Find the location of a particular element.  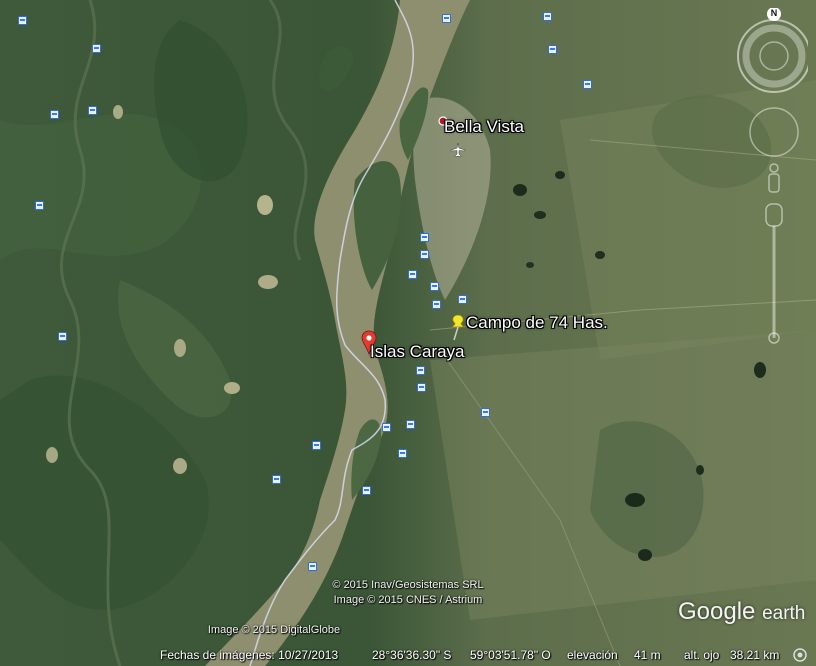

latitude-readout: 28°36'36.30" S is located at coordinates (412, 655).